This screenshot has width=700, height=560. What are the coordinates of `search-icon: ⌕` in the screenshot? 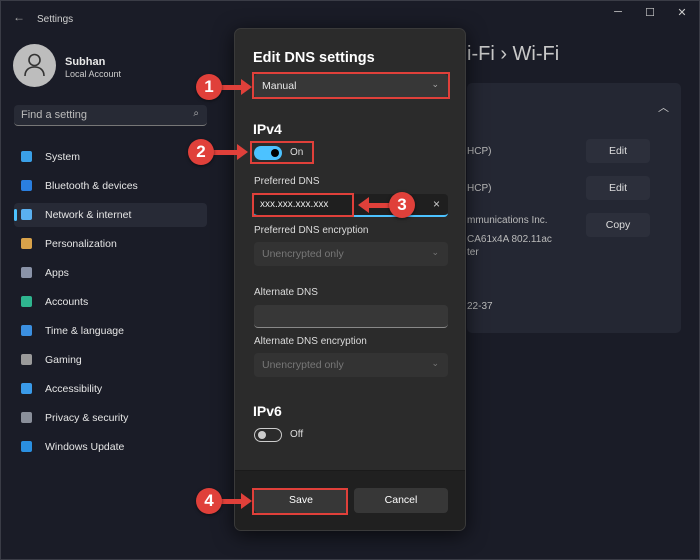 It's located at (196, 113).